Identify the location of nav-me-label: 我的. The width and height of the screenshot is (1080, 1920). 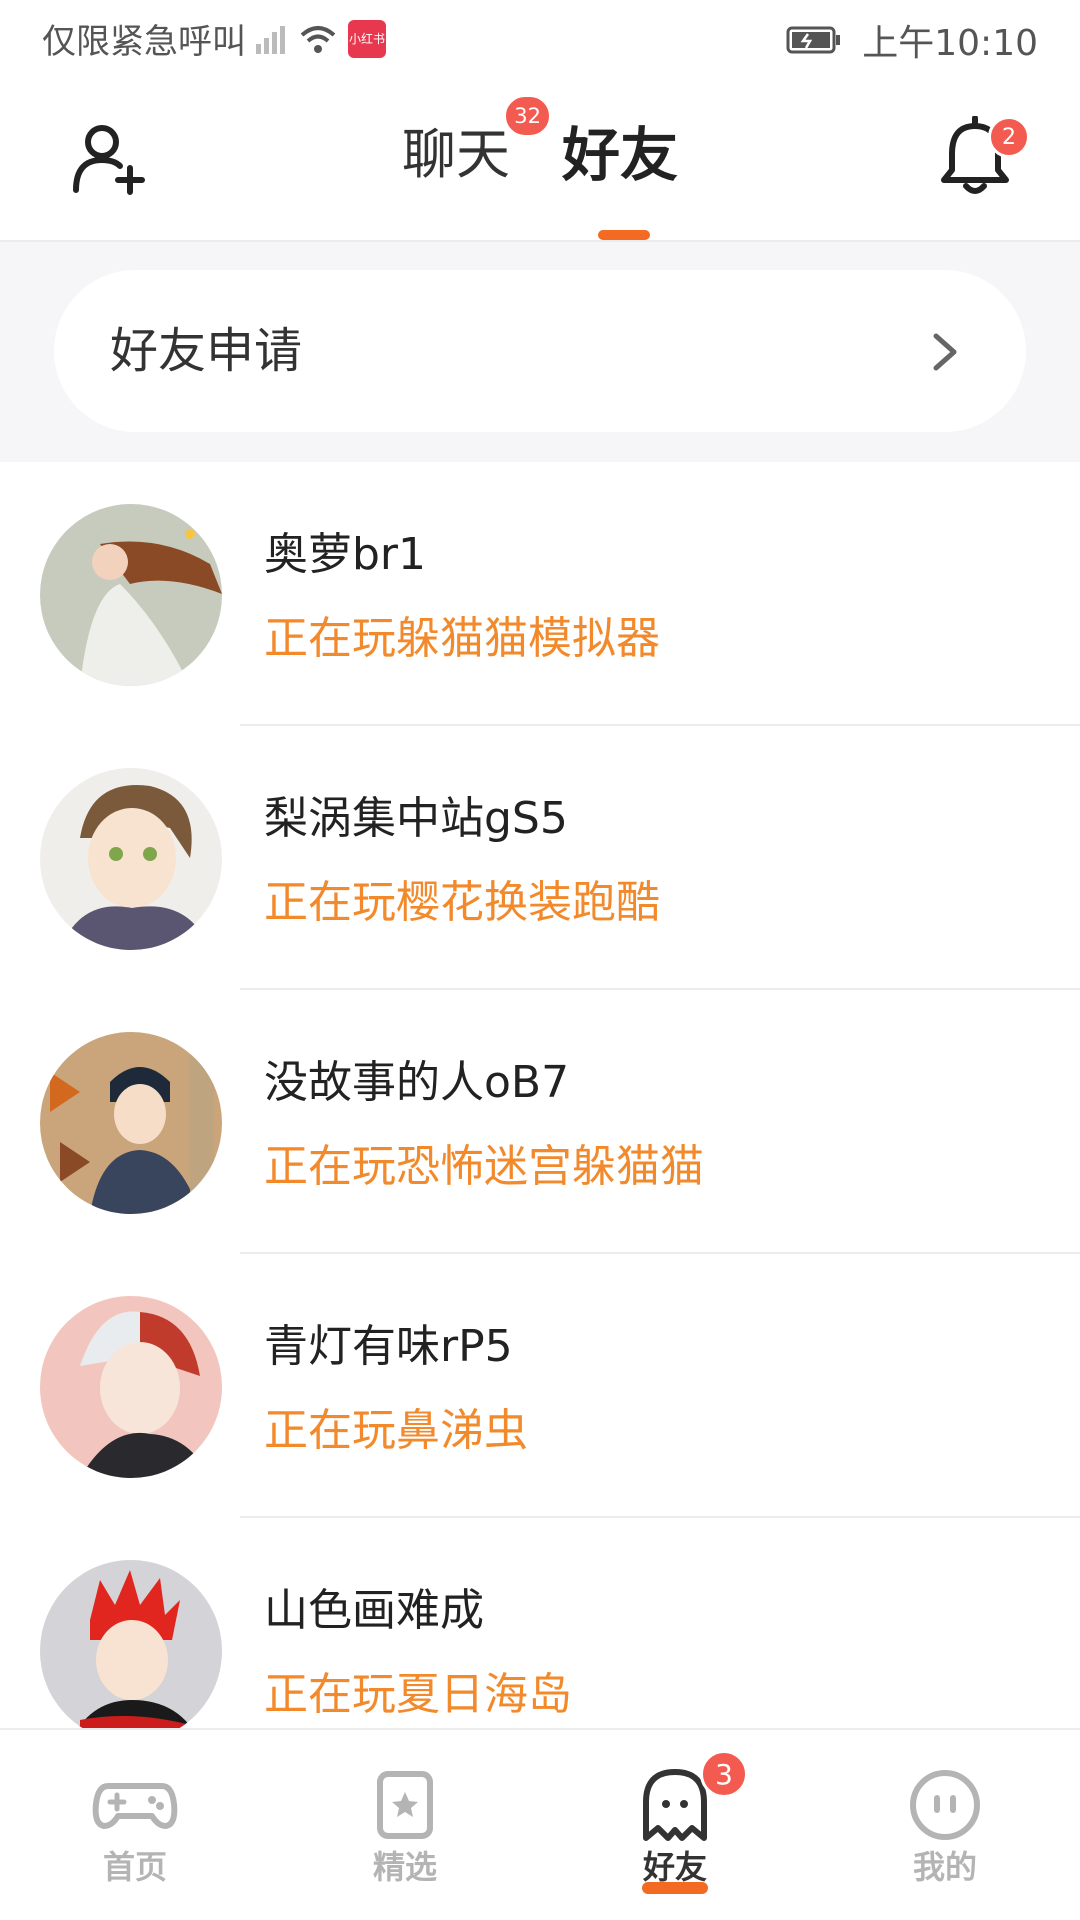
(944, 1867).